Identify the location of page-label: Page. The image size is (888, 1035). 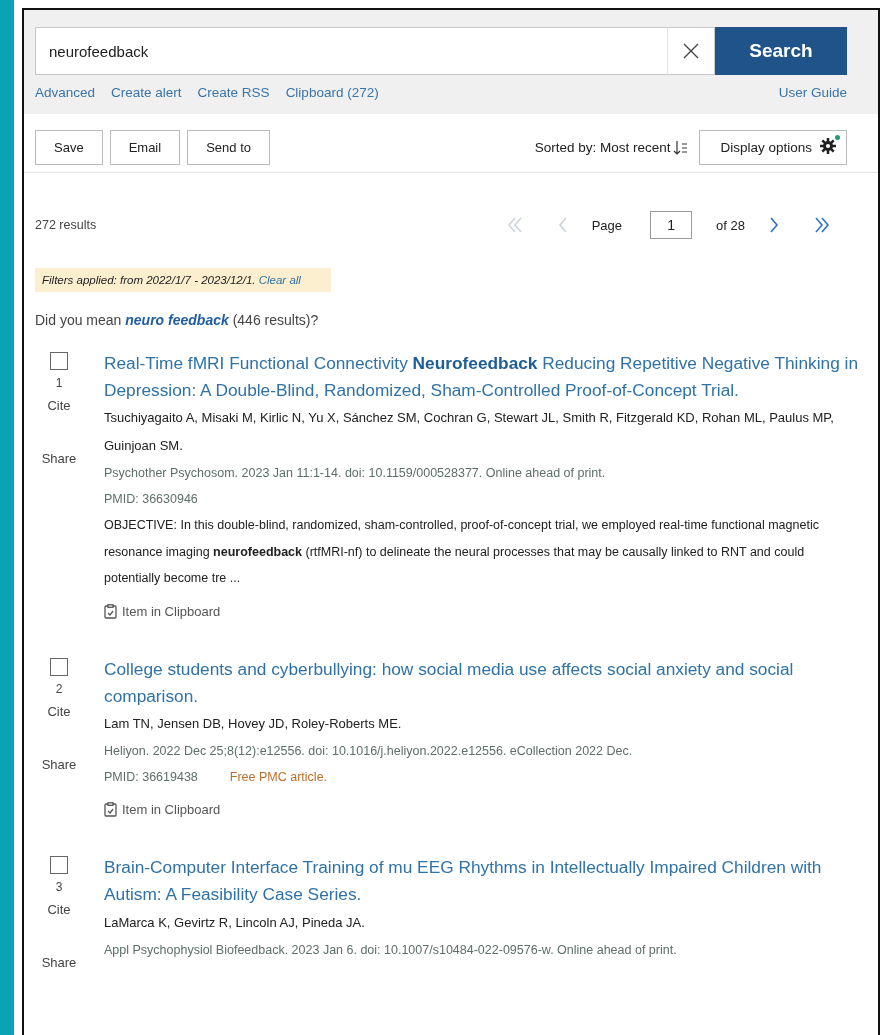
(607, 225).